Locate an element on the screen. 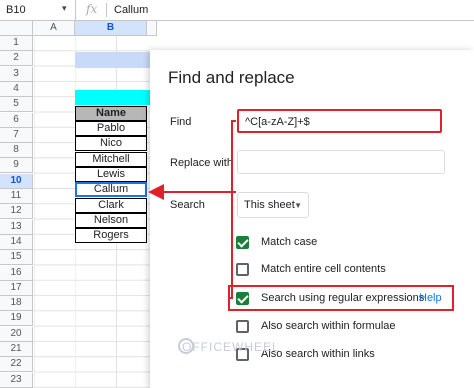 Image resolution: width=474 pixels, height=388 pixels. arrow-find-to-cell is located at coordinates (232, 209).